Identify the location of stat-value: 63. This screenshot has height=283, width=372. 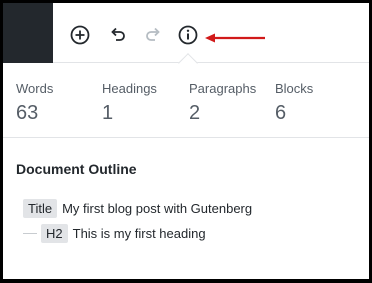
(27, 113).